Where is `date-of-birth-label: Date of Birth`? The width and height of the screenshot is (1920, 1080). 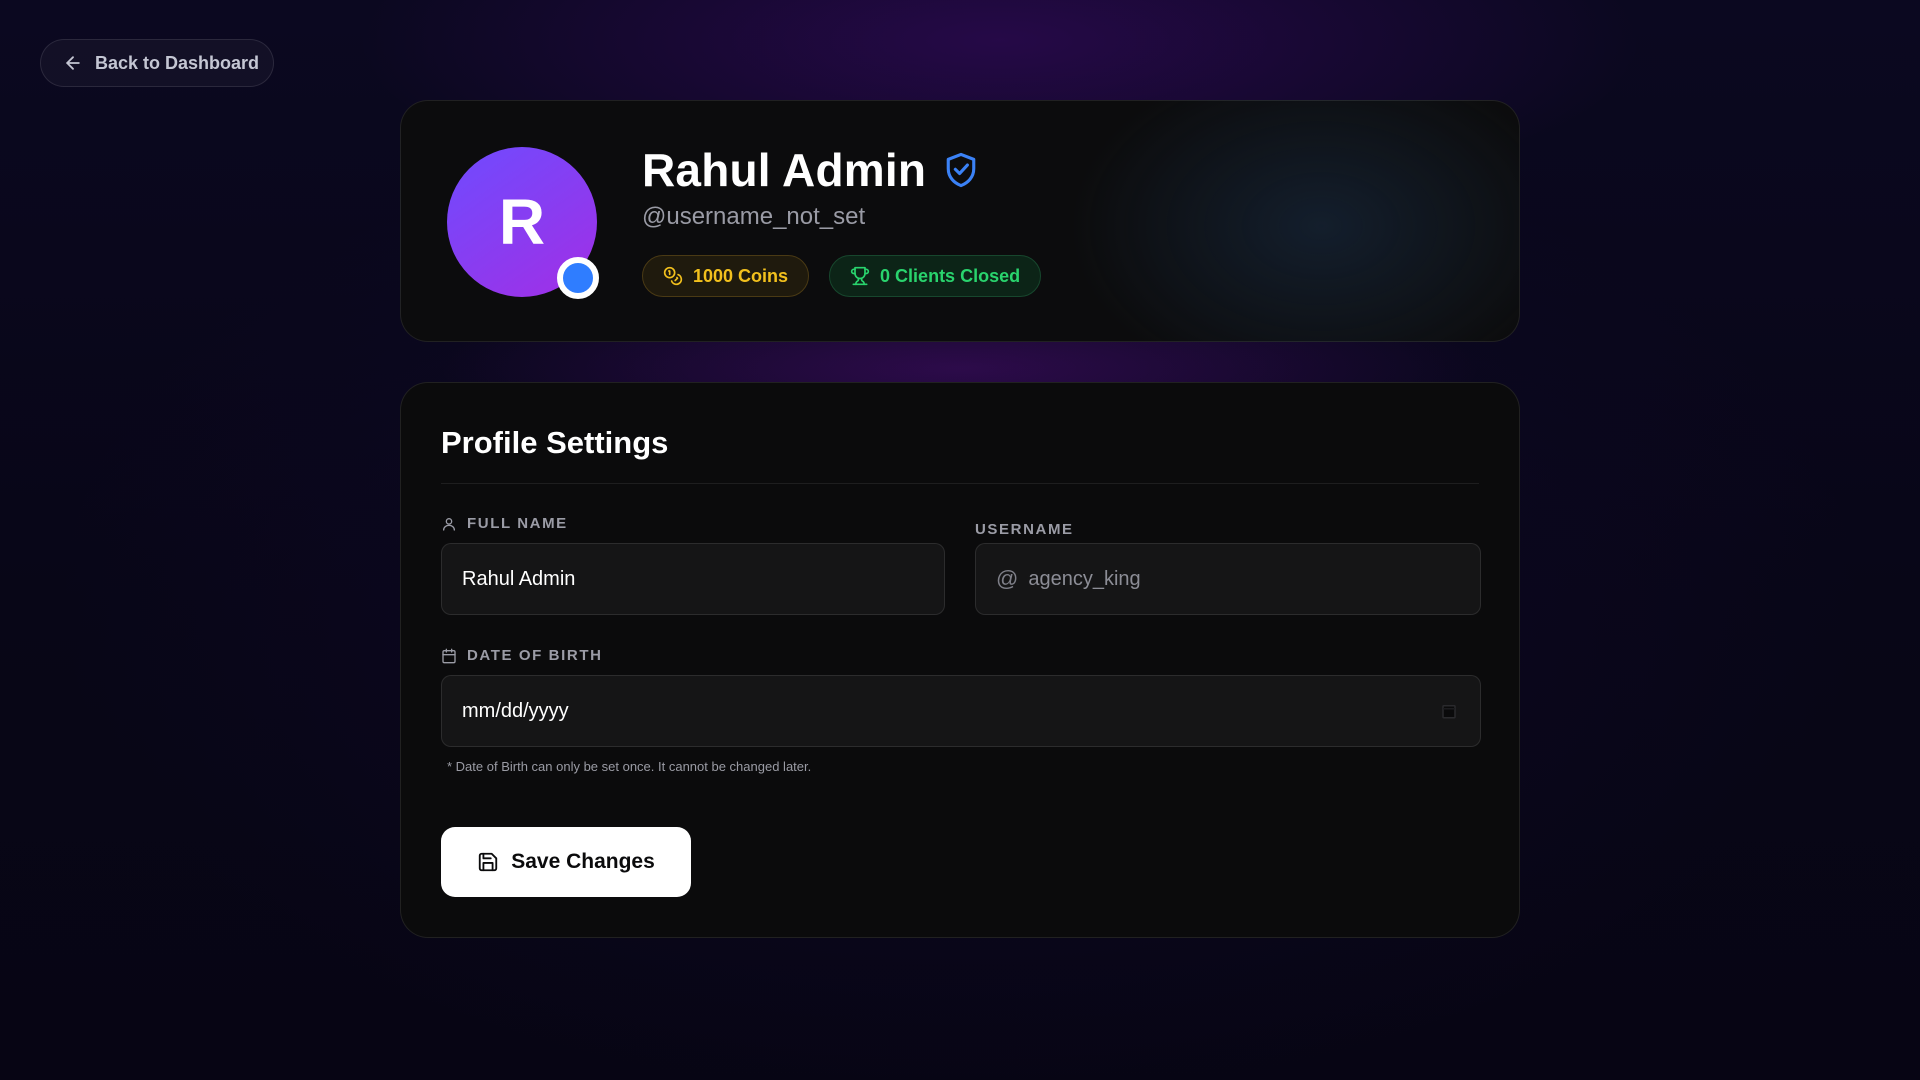
date-of-birth-label: Date of Birth is located at coordinates (522, 655).